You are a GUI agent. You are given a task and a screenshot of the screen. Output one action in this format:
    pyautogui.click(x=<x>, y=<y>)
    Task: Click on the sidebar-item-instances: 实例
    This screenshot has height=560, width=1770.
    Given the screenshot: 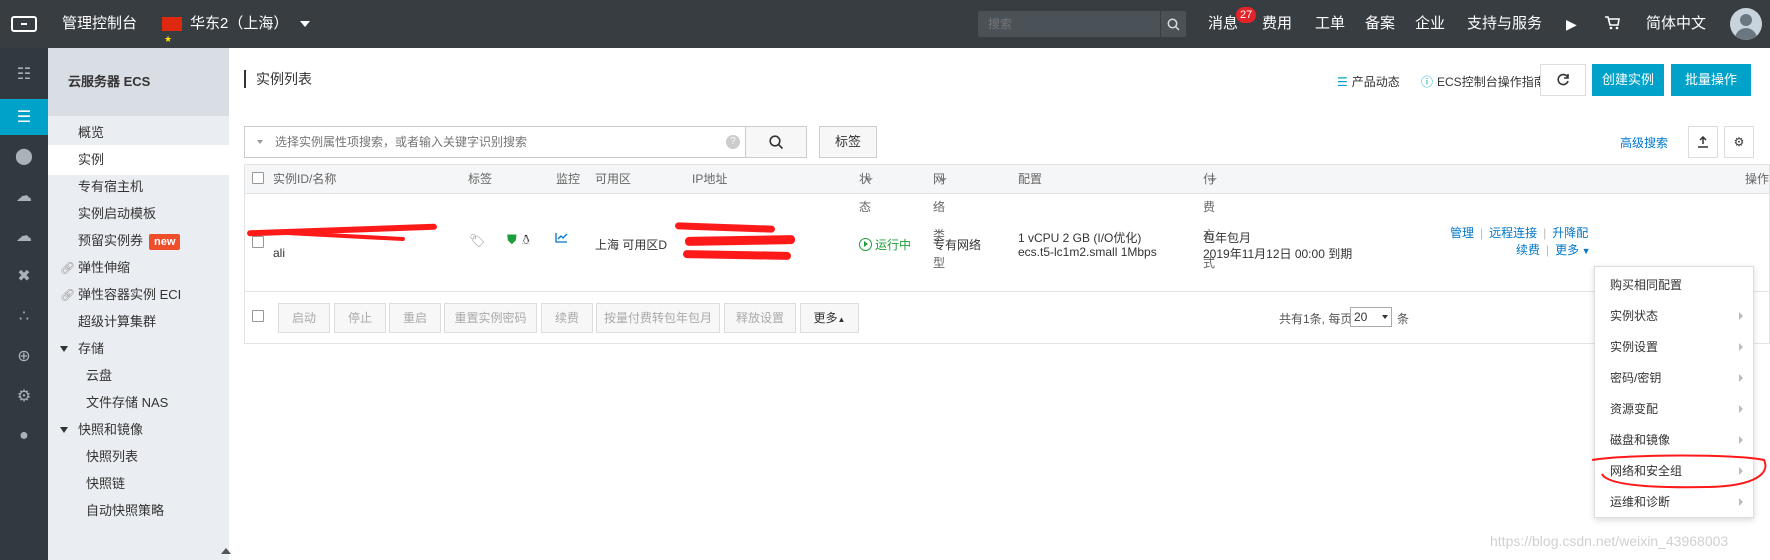 What is the action you would take?
    pyautogui.click(x=138, y=160)
    